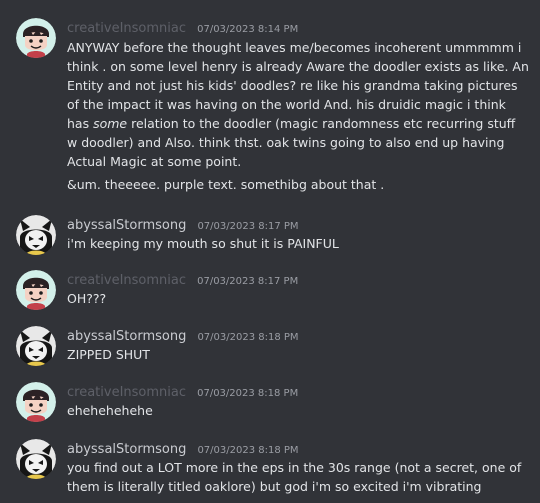  I want to click on message-header: creativeInsomniac 07/03/2023 8:17 PM, so click(182, 279).